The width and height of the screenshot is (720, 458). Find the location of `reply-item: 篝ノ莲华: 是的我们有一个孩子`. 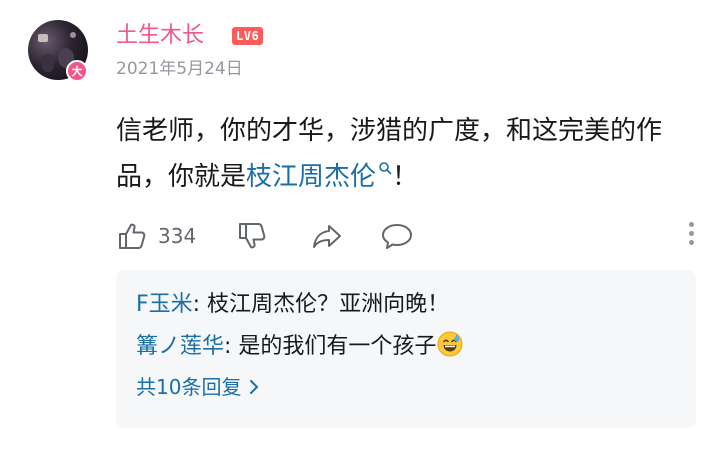

reply-item: 篝ノ莲华: 是的我们有一个孩子 is located at coordinates (406, 347).